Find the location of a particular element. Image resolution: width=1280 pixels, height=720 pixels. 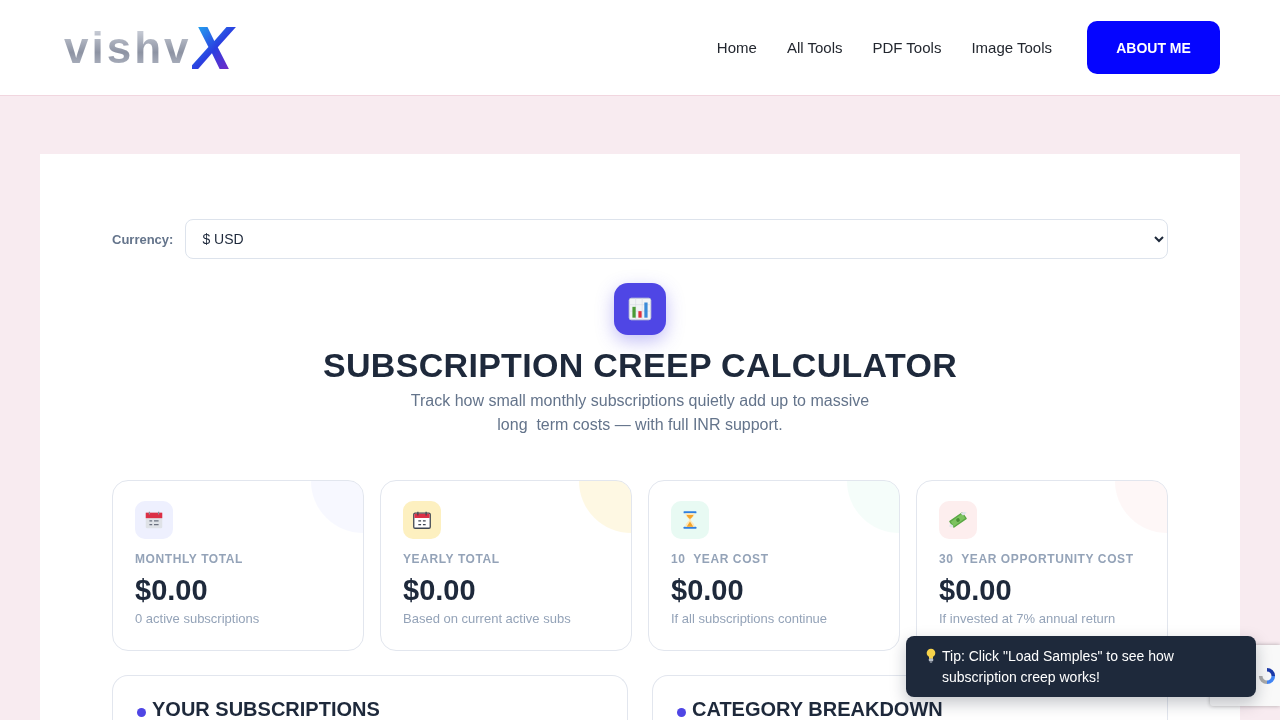

stat-label: 10 YEAR COST is located at coordinates (720, 559).